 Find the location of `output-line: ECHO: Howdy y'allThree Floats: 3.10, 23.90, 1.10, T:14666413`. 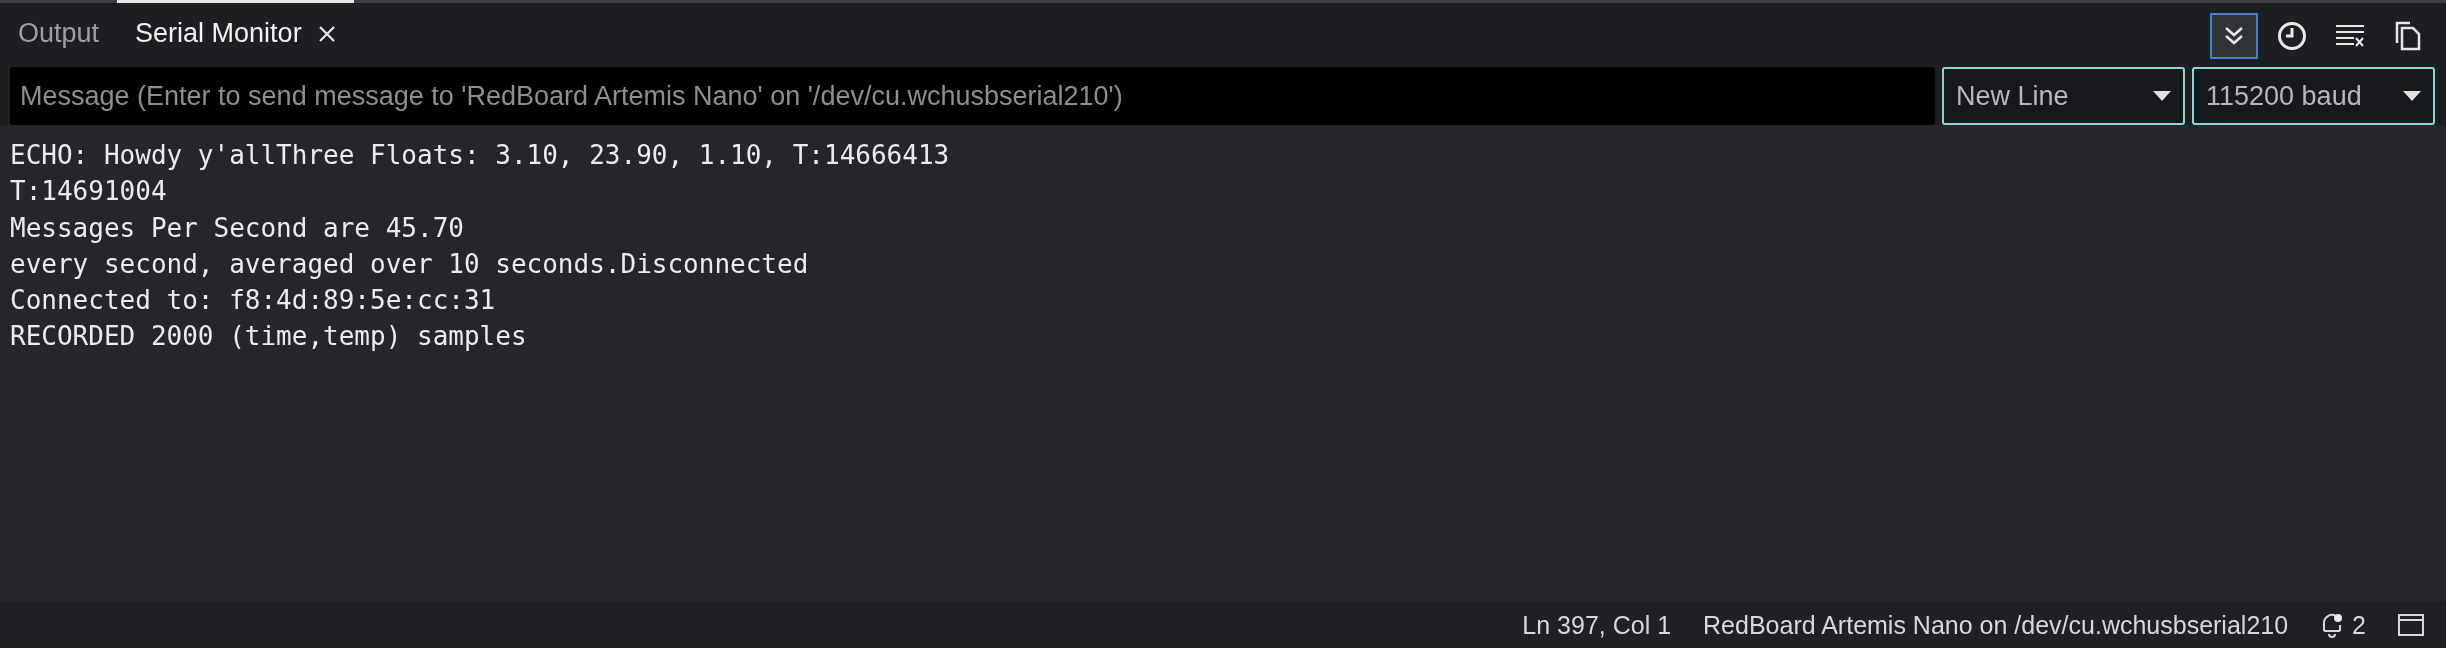

output-line: ECHO: Howdy y'allThree Floats: 3.10, 23.90, 1.10, T:14666413 is located at coordinates (480, 155).